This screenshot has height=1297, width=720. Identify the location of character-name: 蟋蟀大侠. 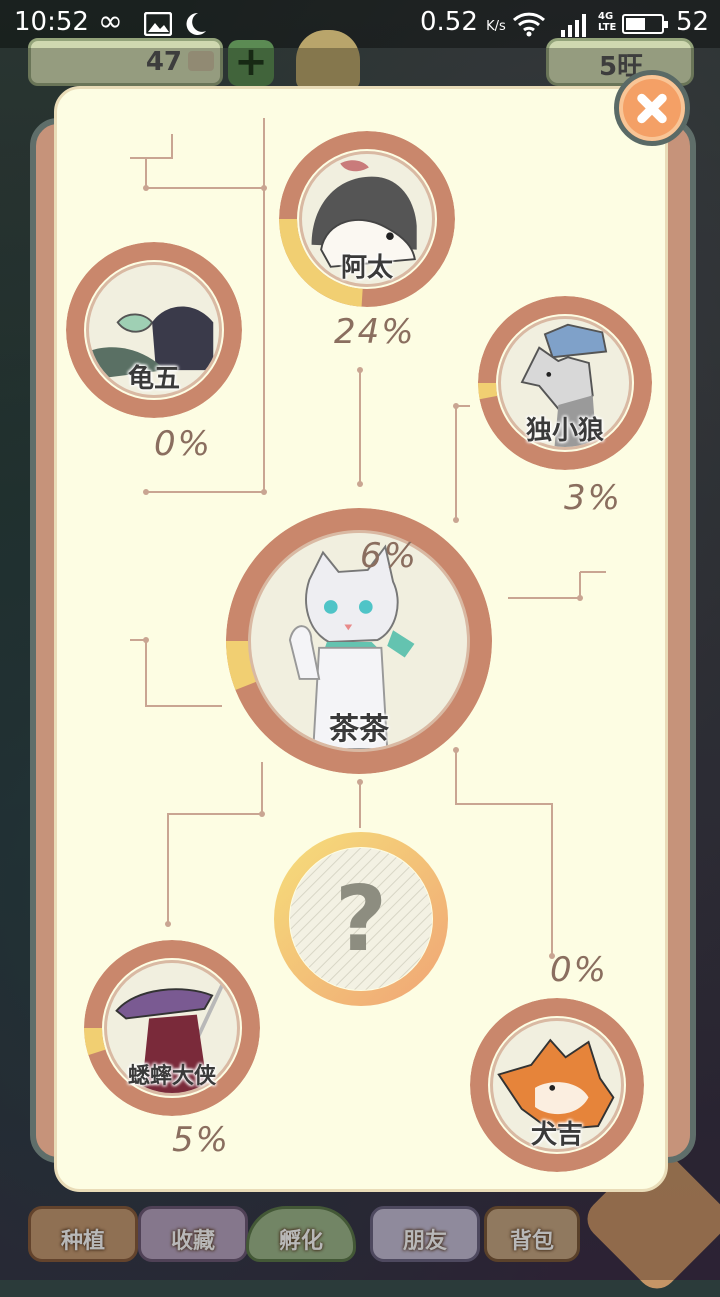
(171, 1076).